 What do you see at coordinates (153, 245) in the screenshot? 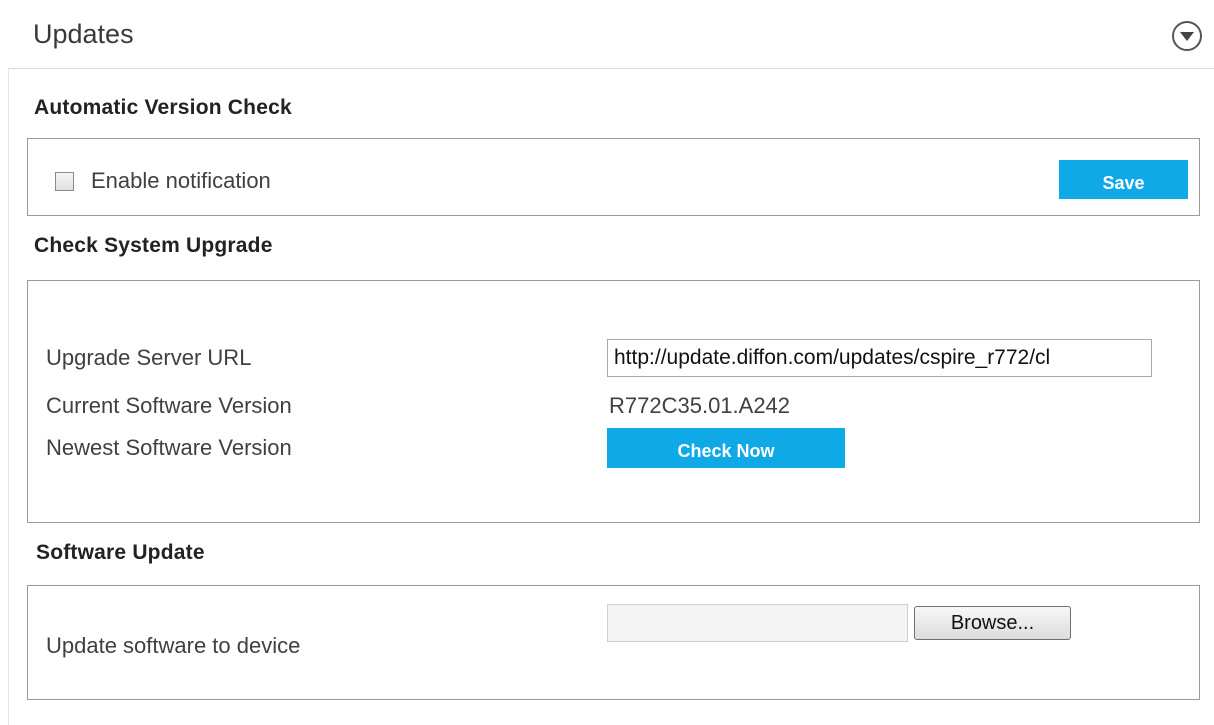
I see `section-heading-check-system-upgrade: Check System Upgrade` at bounding box center [153, 245].